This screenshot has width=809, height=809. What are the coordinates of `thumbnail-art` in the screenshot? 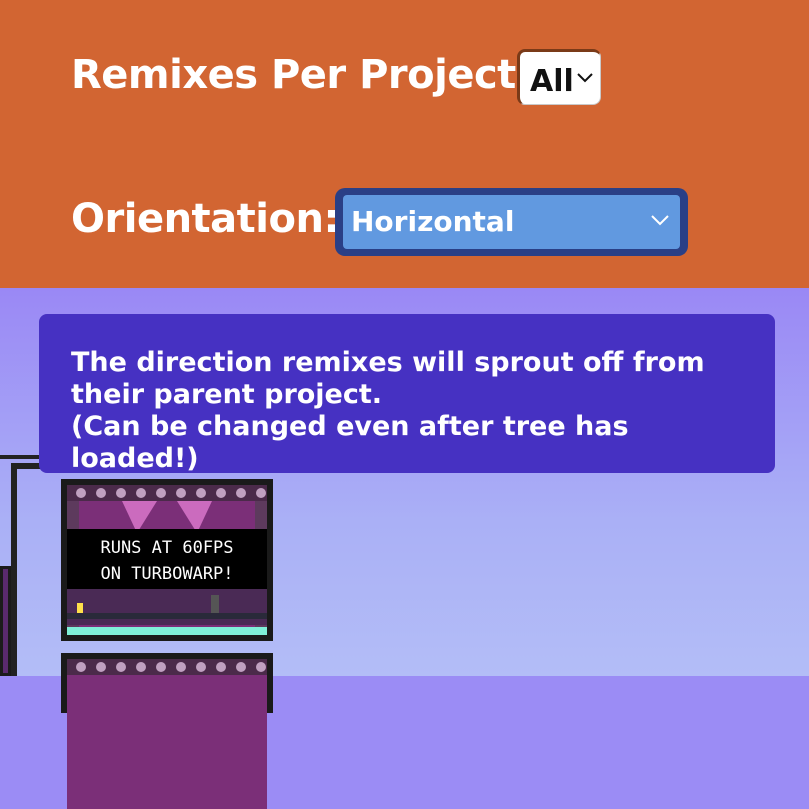 It's located at (167, 734).